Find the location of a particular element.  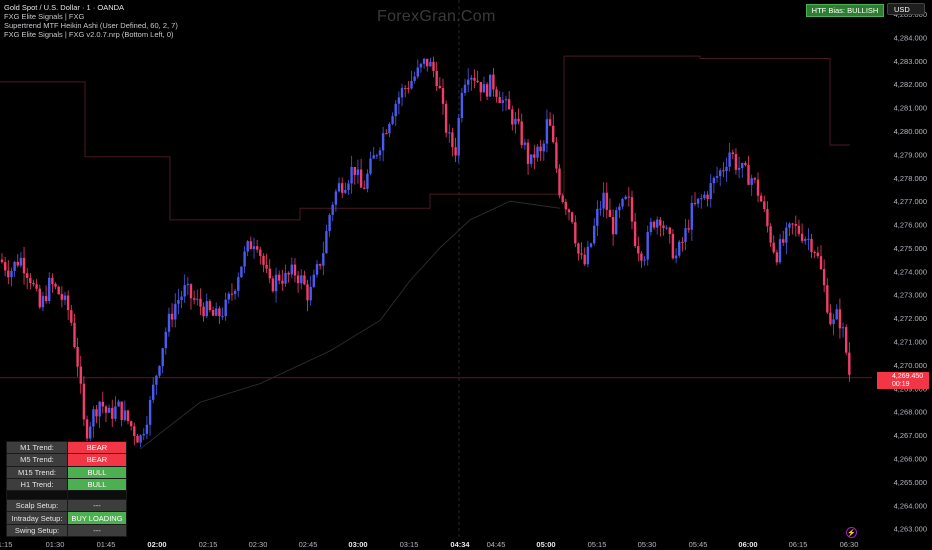

x-tick-label: 01:45 is located at coordinates (106, 544).